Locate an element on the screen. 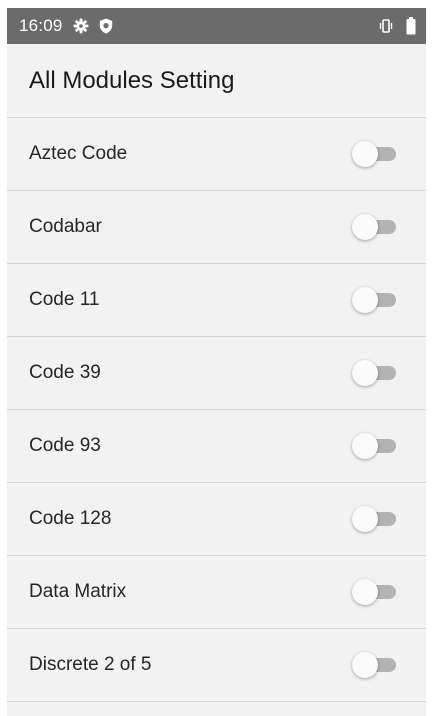 This screenshot has width=433, height=716. module-label: Code 39 is located at coordinates (65, 372).